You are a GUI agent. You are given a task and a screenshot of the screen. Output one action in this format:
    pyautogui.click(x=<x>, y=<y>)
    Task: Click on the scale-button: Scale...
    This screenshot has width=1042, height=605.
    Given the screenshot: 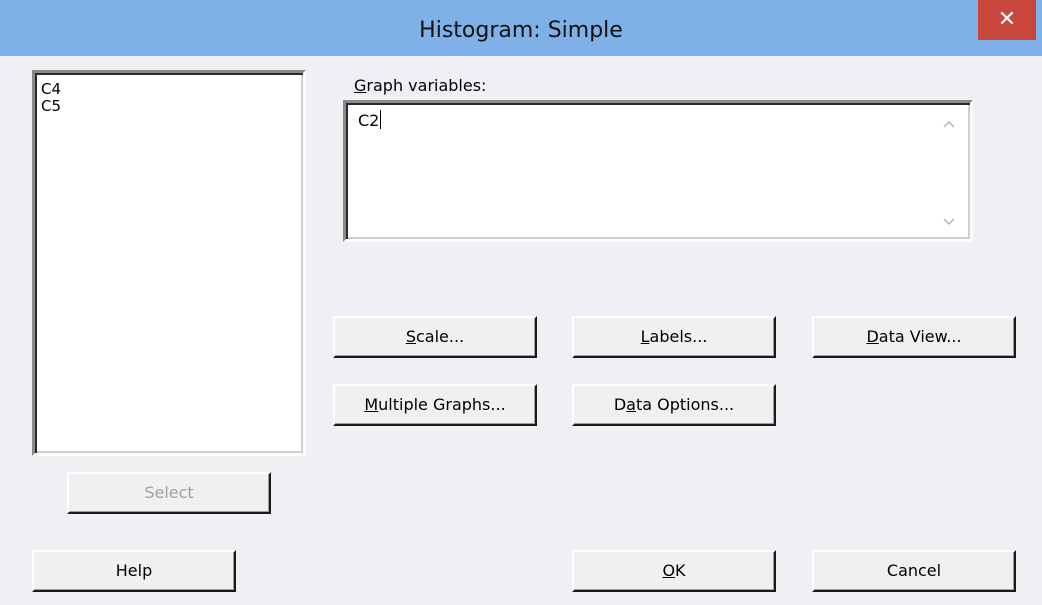 What is the action you would take?
    pyautogui.click(x=435, y=337)
    